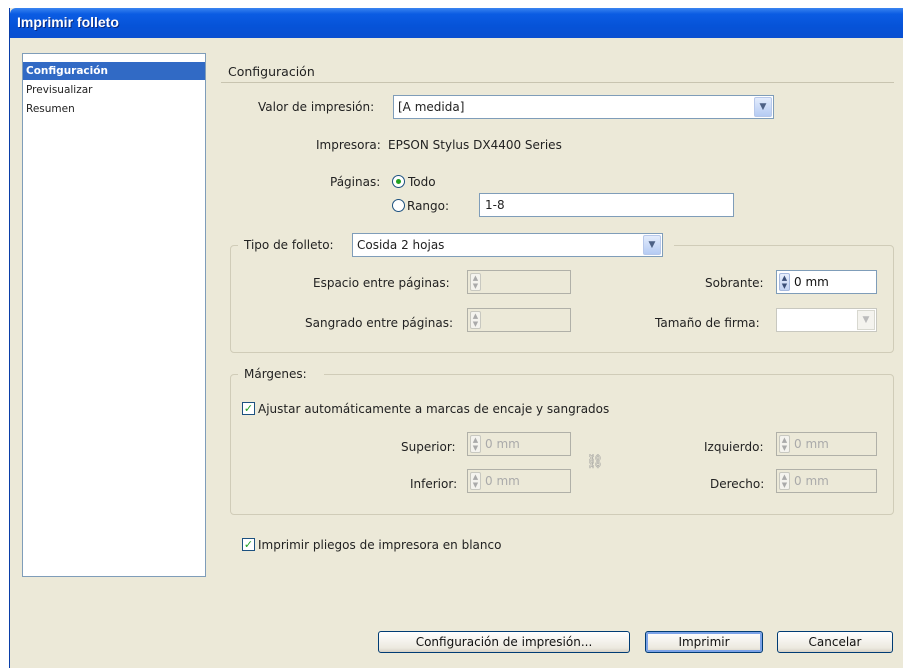 Image resolution: width=903 pixels, height=668 pixels. Describe the element at coordinates (422, 182) in the screenshot. I see `pages-all-label: Todo` at that location.